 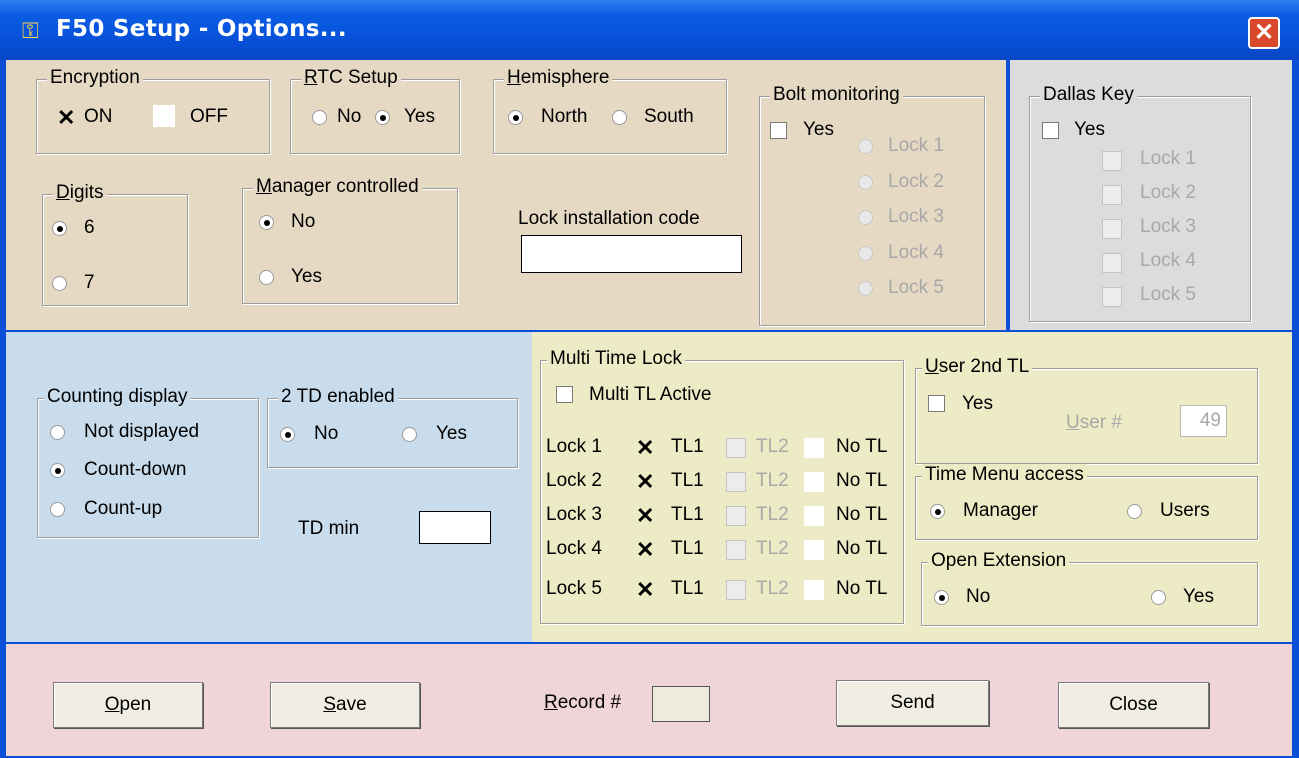 I want to click on encryption-on-checkbox: ✕, so click(x=66, y=118).